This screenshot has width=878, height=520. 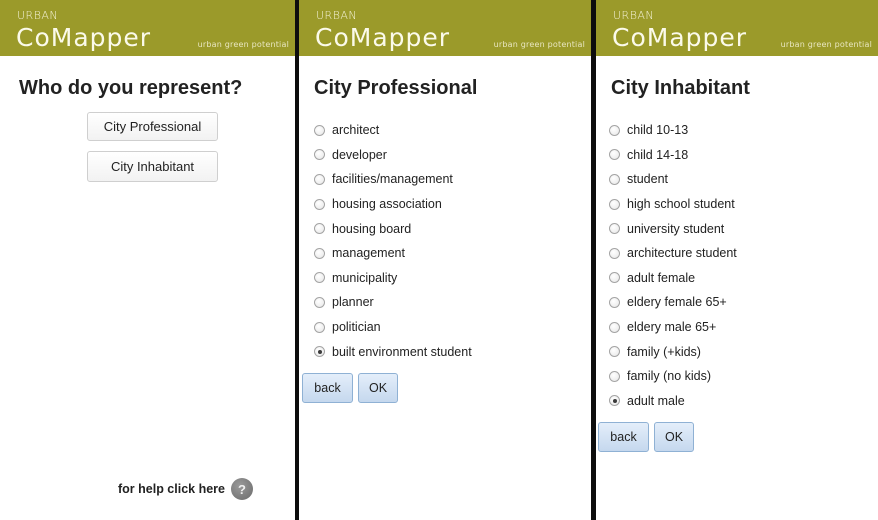 What do you see at coordinates (664, 352) in the screenshot?
I see `radio-option-label: family (+kids)` at bounding box center [664, 352].